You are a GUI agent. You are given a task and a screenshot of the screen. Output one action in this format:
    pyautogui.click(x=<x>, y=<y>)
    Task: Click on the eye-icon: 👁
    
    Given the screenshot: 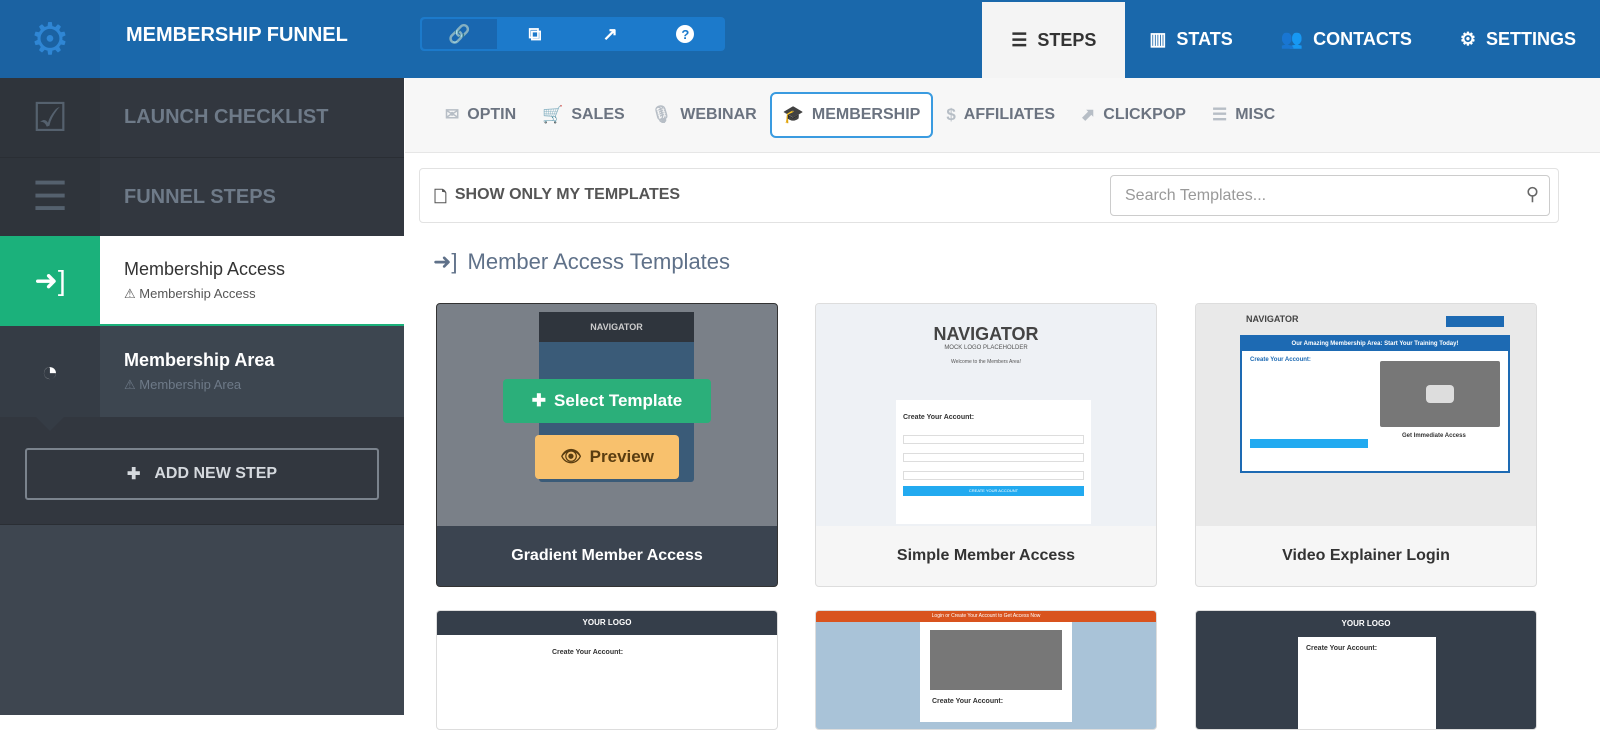 What is the action you would take?
    pyautogui.click(x=571, y=456)
    